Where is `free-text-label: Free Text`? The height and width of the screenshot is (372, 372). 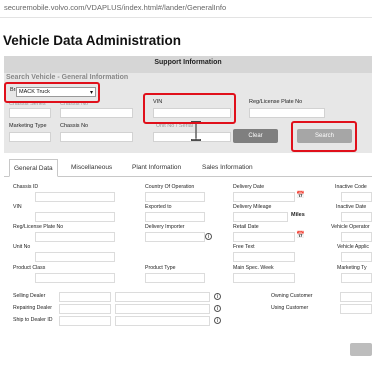
free-text-label: Free Text is located at coordinates (244, 247).